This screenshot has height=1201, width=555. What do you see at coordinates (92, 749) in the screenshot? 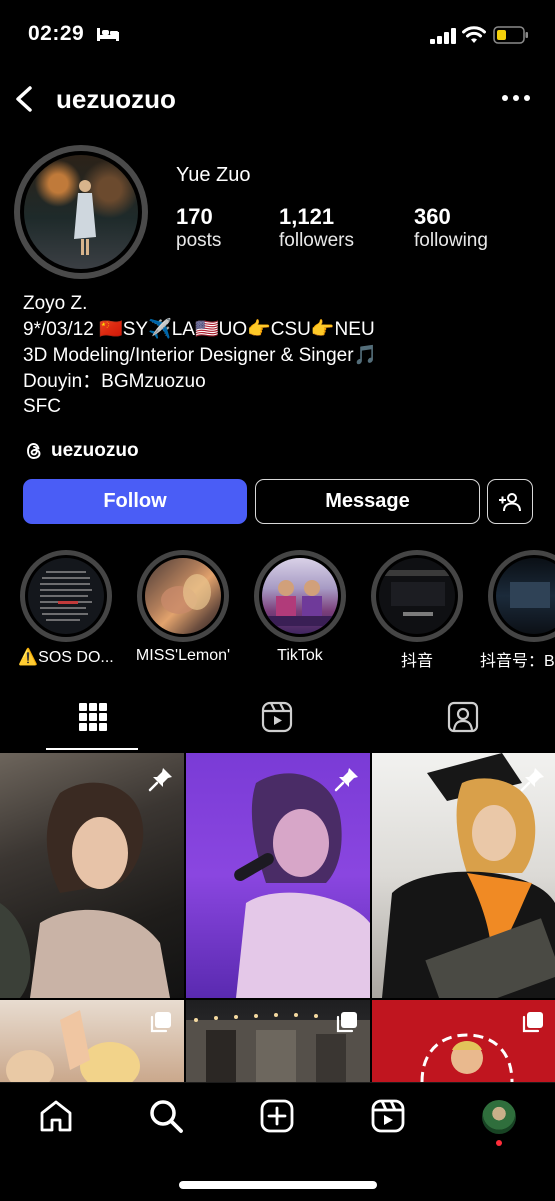
I see `active-tab-indicator` at bounding box center [92, 749].